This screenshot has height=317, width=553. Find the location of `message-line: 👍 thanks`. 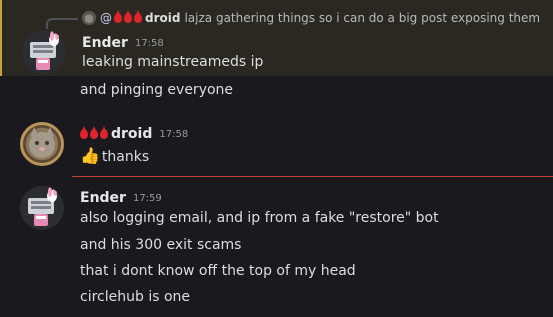

message-line: 👍 thanks is located at coordinates (114, 155).